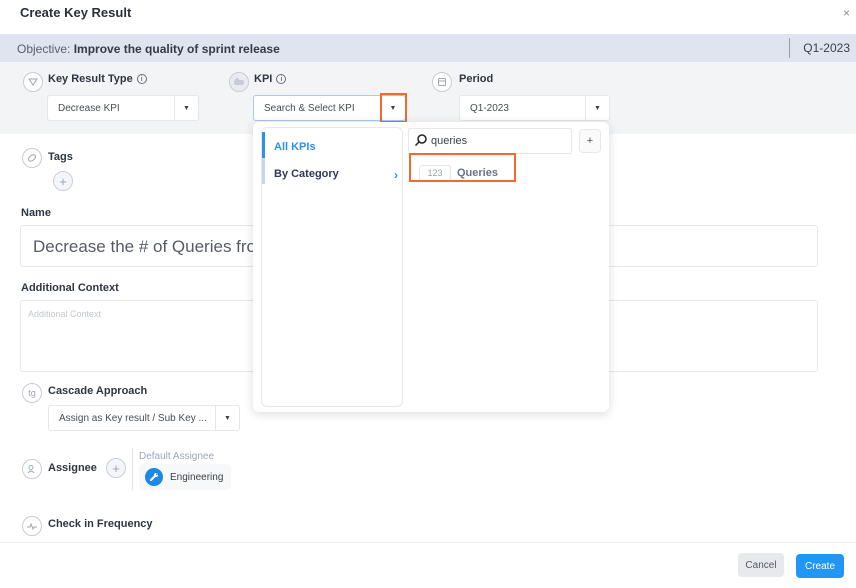  What do you see at coordinates (70, 288) in the screenshot?
I see `additional-context-label: Additional Context` at bounding box center [70, 288].